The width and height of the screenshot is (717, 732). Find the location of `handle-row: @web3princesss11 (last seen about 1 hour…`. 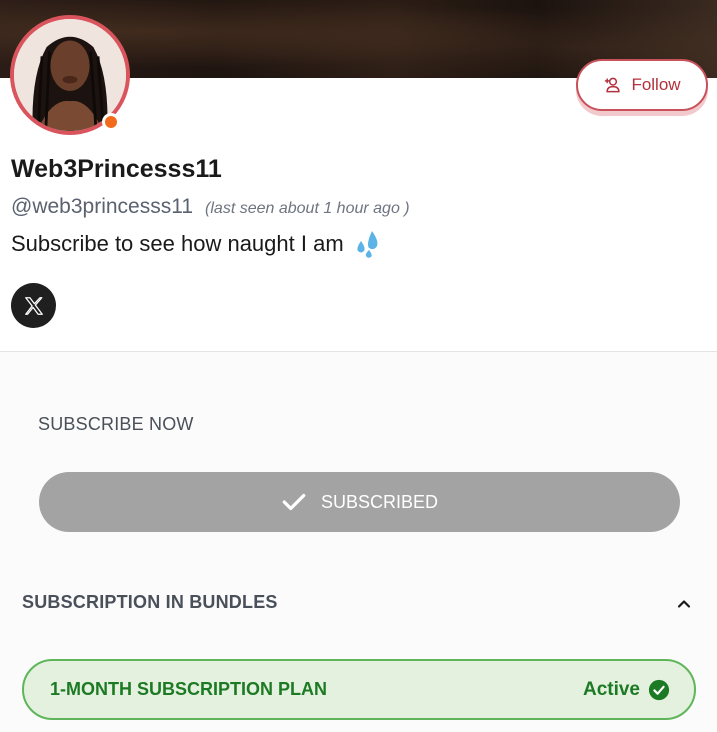

handle-row: @web3princesss11 (last seen about 1 hour… is located at coordinates (210, 207).